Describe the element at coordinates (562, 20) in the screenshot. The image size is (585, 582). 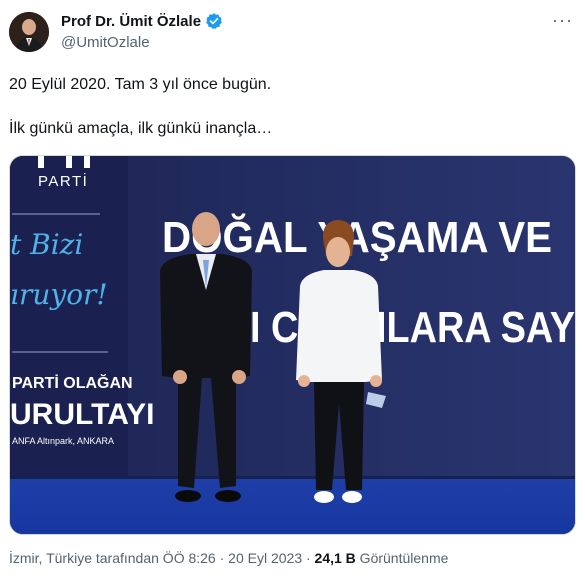
I see `more-horizontal-icon: ···` at that location.